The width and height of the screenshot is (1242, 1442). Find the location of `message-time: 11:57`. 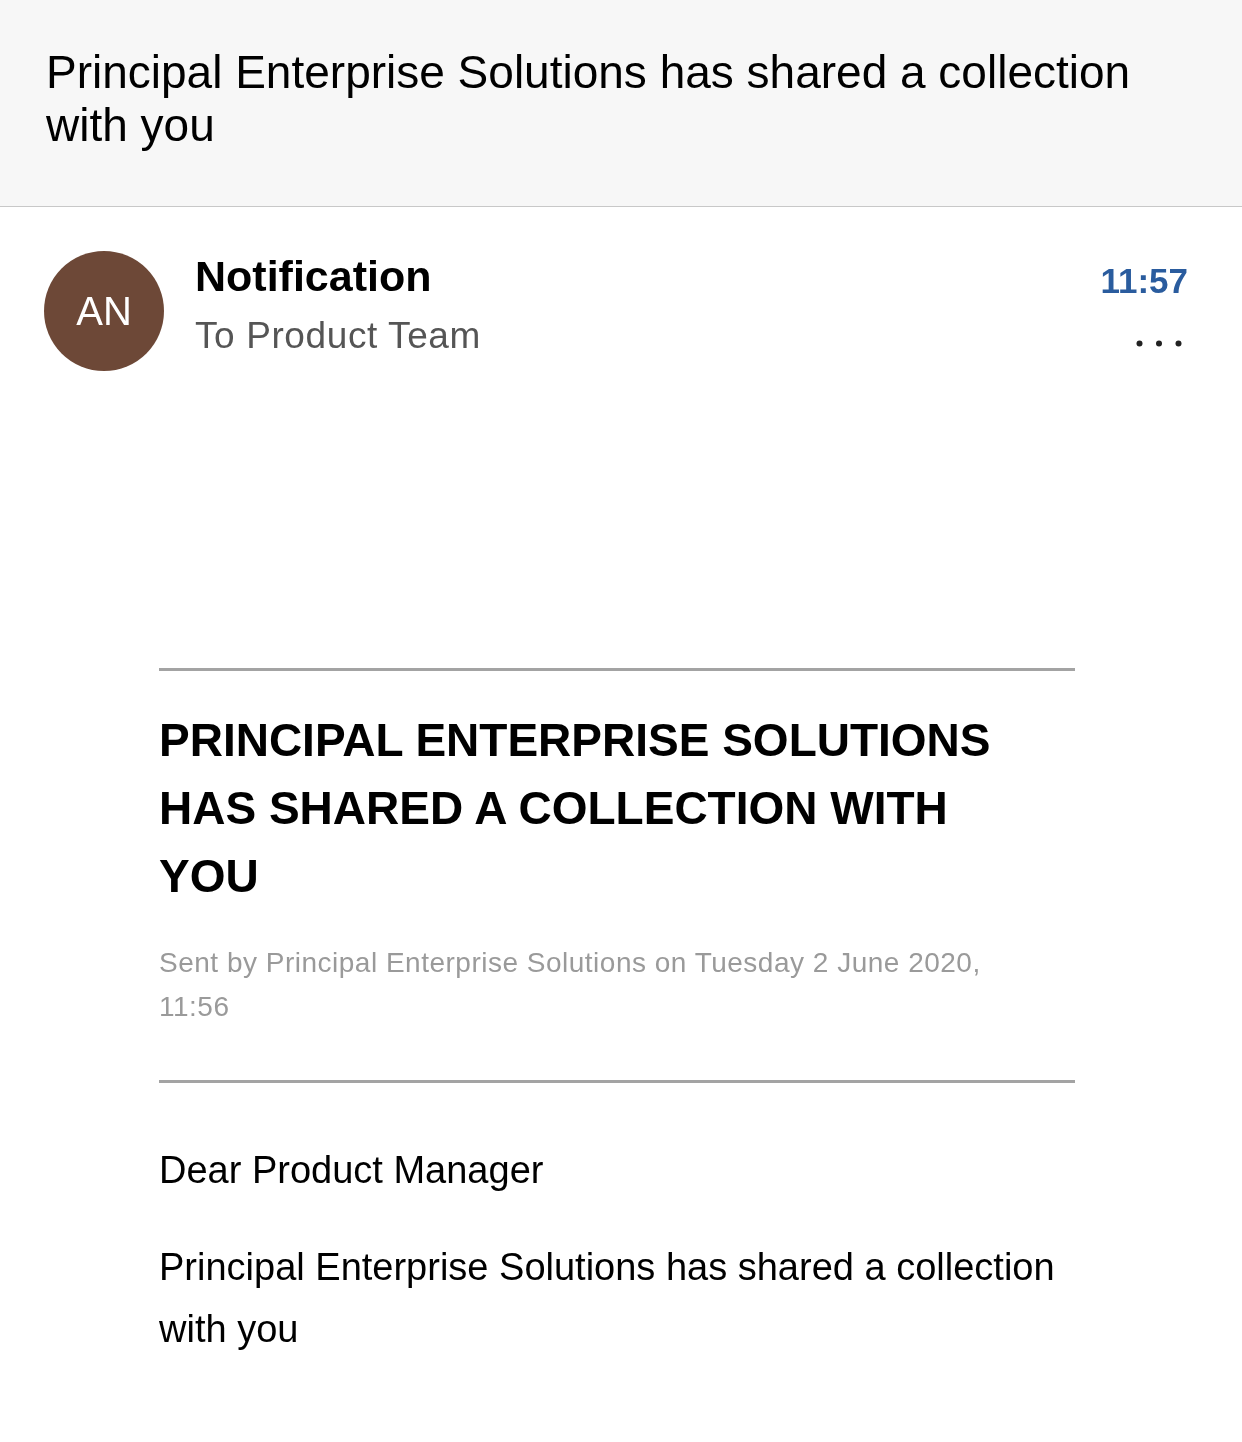

message-time: 11:57 is located at coordinates (1144, 281).